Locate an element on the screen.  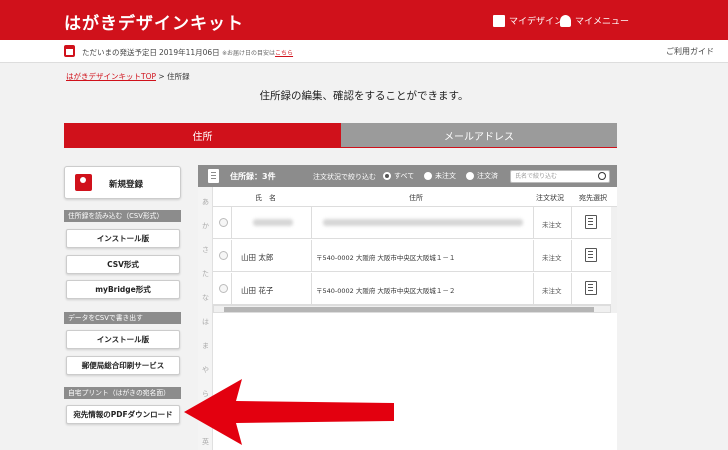
design-icon is located at coordinates (499, 20).